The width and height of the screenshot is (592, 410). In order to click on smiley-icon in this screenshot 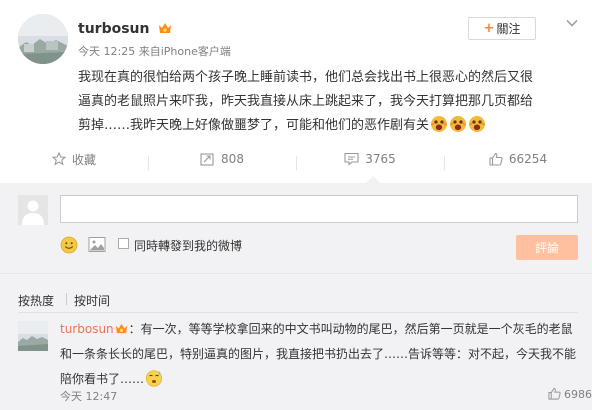, I will do `click(69, 245)`.